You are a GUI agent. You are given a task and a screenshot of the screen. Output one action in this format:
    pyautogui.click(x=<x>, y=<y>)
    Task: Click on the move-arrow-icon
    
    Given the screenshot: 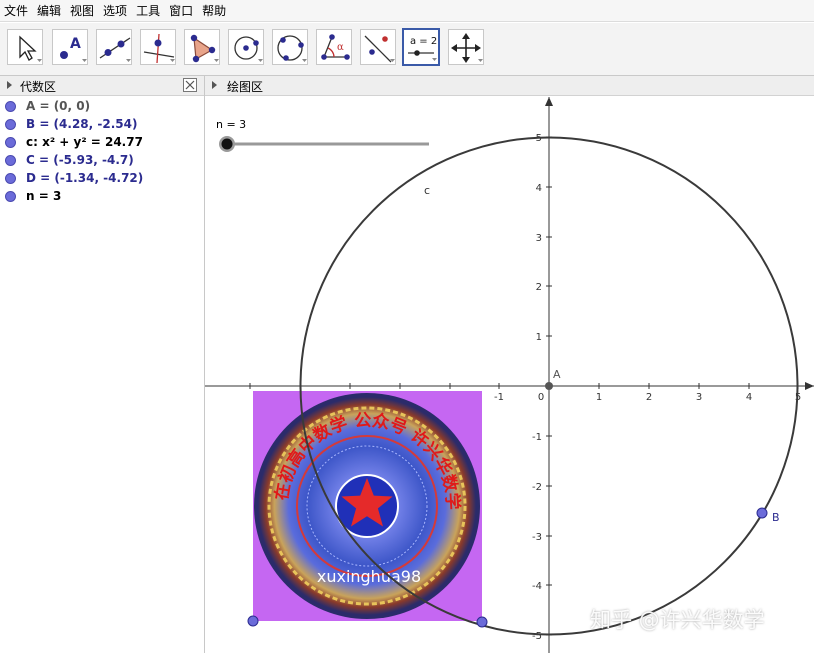 What is the action you would take?
    pyautogui.click(x=30, y=48)
    